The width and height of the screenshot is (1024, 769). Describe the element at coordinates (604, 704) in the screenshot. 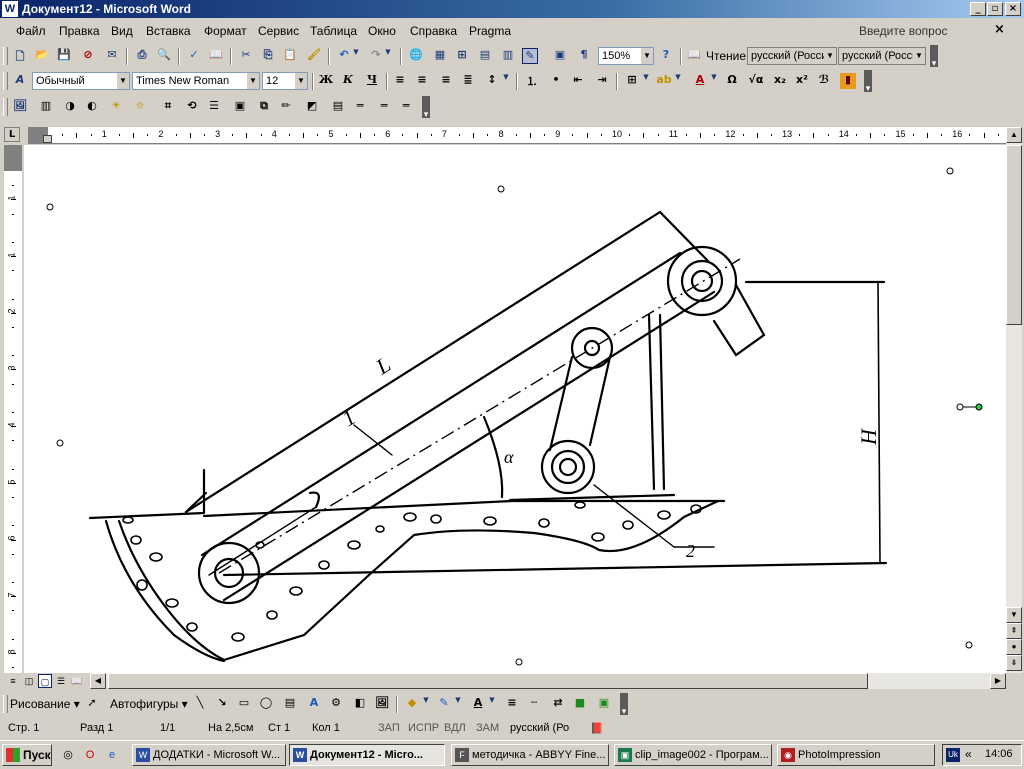

I see `3d-style-icon: ▣` at that location.